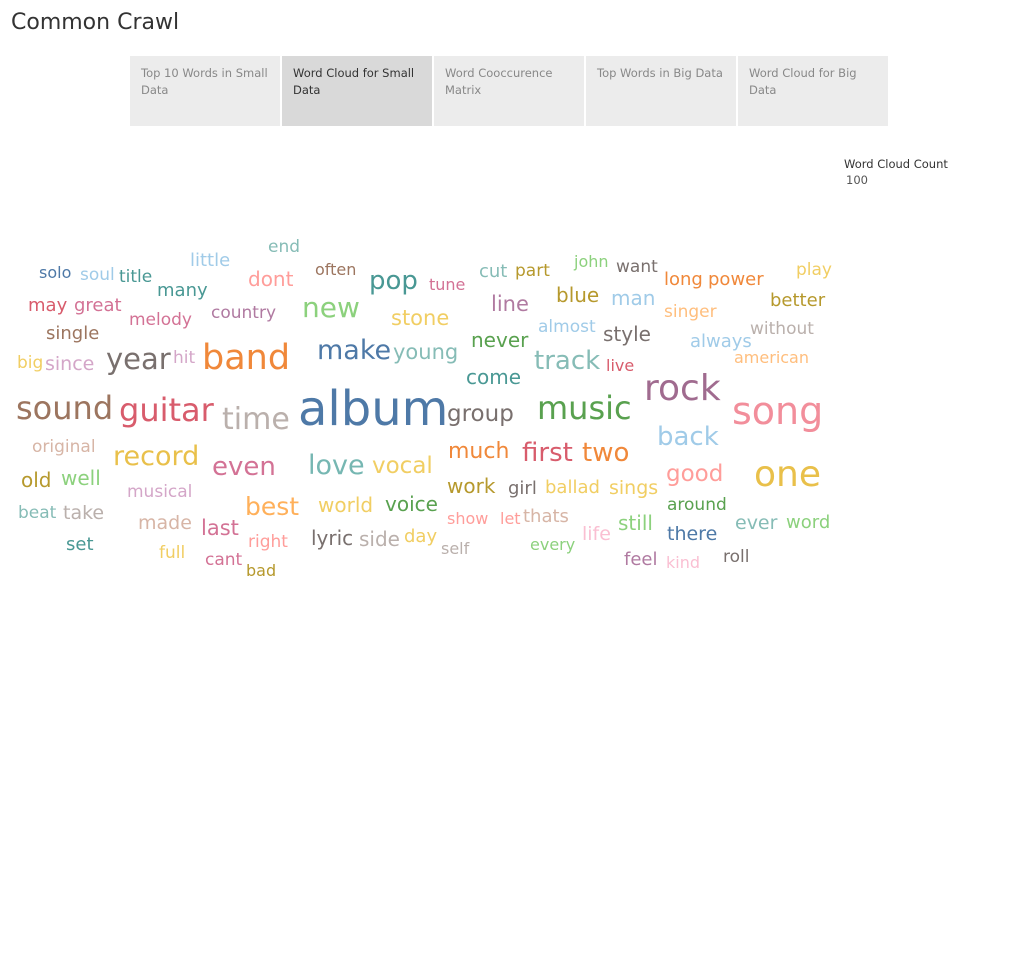  Describe the element at coordinates (81, 478) in the screenshot. I see `word-well: well` at that location.